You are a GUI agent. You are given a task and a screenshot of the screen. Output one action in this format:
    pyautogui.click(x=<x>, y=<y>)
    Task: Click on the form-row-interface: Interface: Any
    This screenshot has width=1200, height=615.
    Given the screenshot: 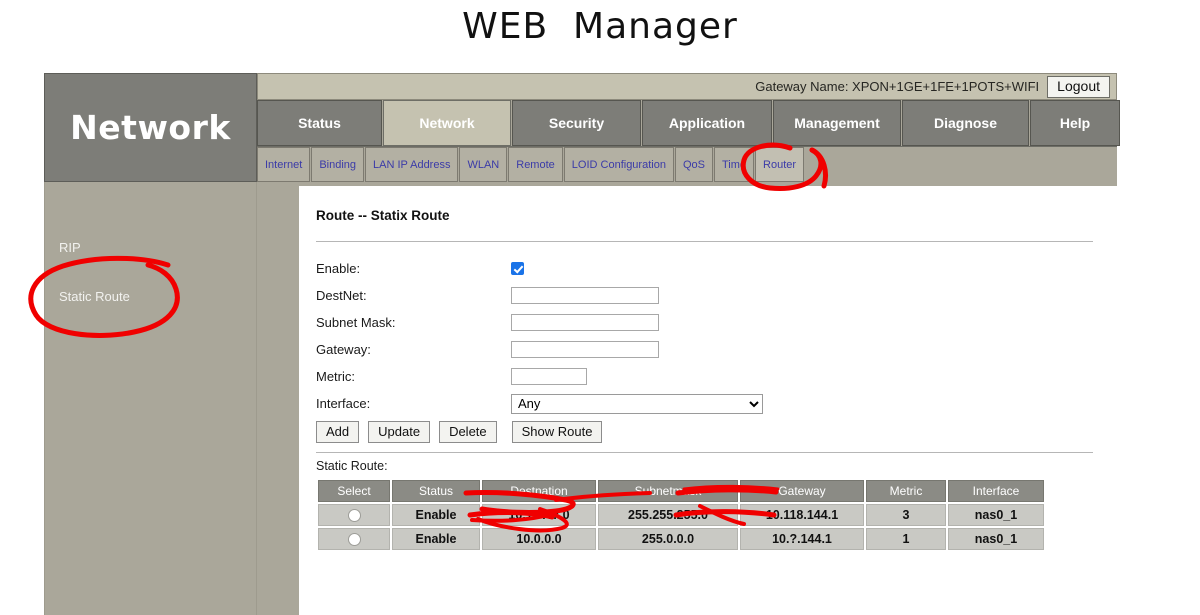 What is the action you would take?
    pyautogui.click(x=716, y=403)
    